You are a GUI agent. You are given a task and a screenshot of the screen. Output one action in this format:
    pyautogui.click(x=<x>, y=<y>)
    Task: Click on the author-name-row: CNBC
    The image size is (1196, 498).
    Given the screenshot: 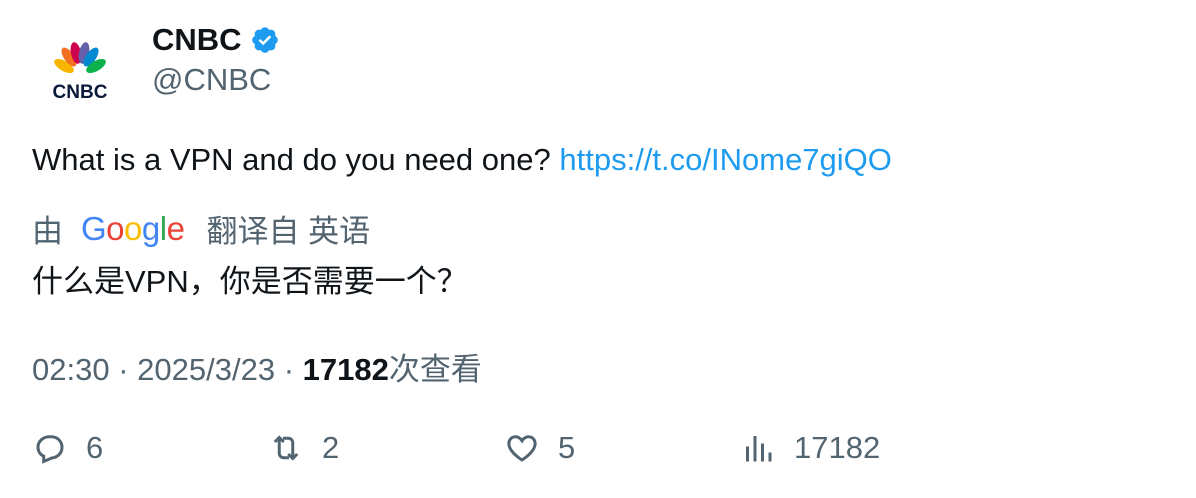 What is the action you would take?
    pyautogui.click(x=216, y=40)
    